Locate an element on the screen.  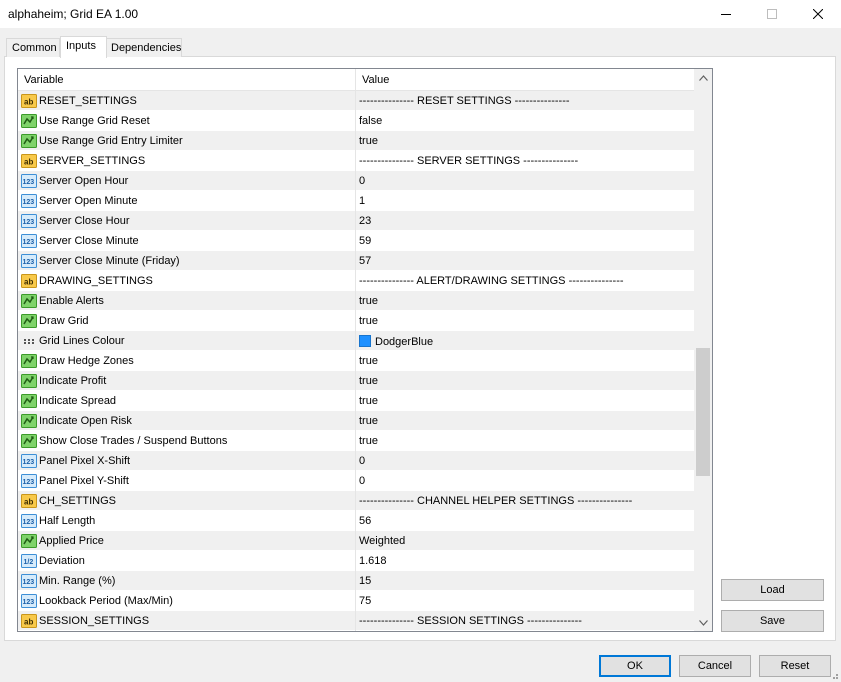
variable-name: CH_SETTINGS is located at coordinates (78, 501).